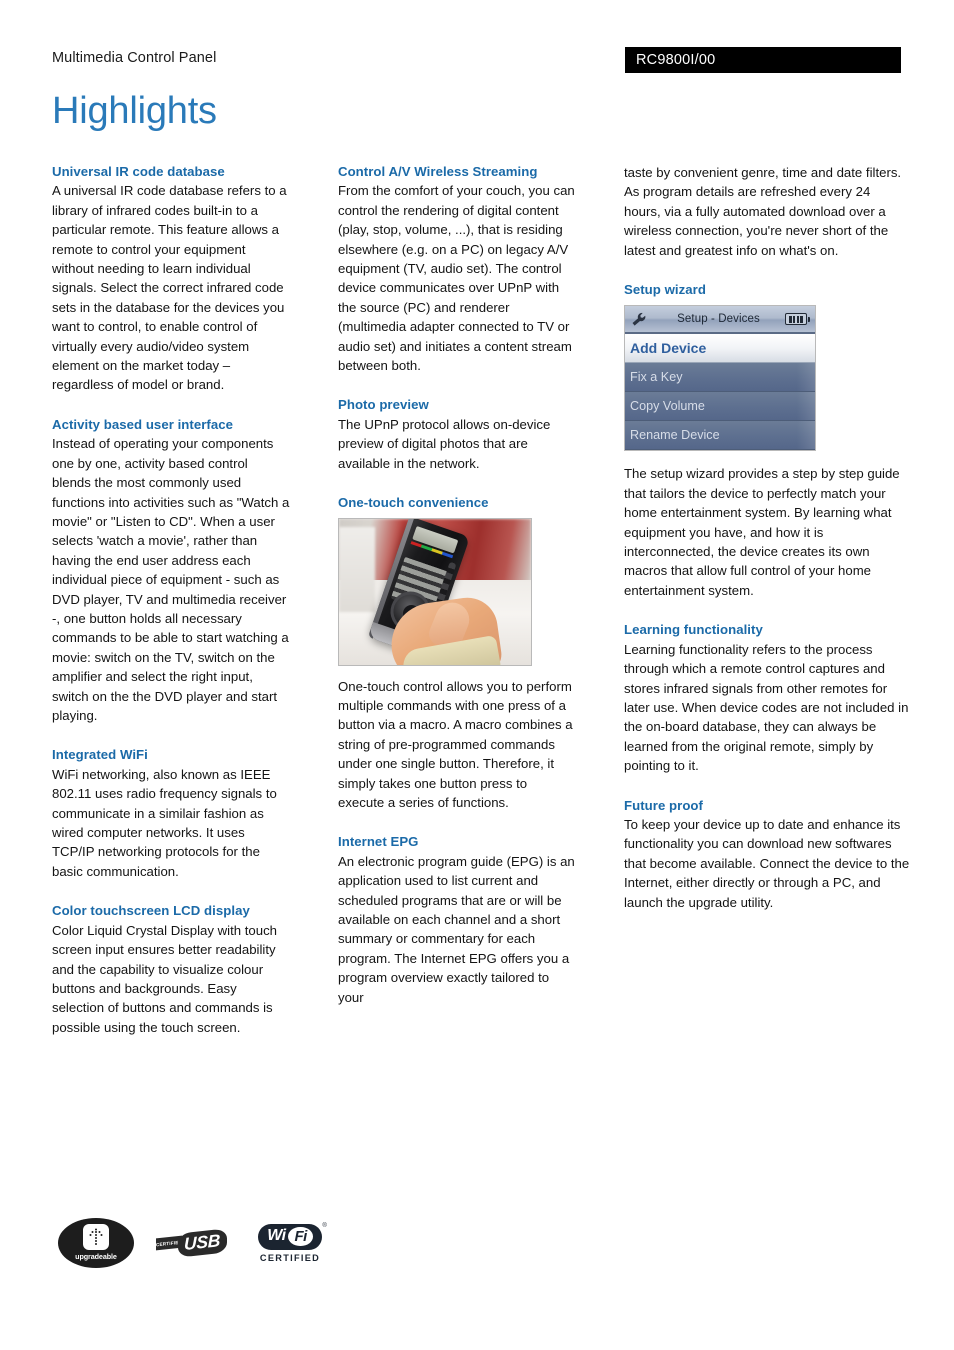 The width and height of the screenshot is (954, 1350). What do you see at coordinates (665, 290) in the screenshot?
I see `feature-title: Setup wizard` at bounding box center [665, 290].